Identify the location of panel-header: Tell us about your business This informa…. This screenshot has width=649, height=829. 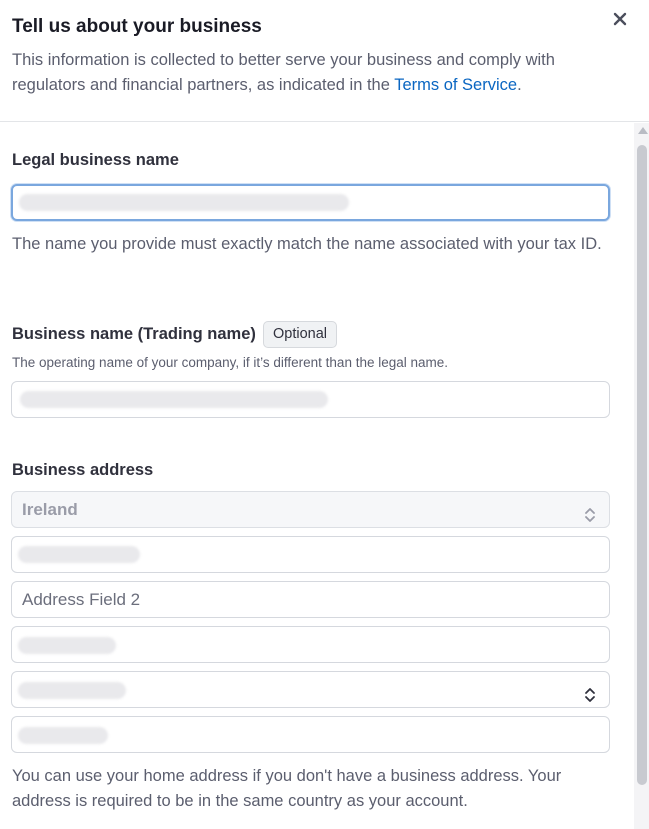
(324, 61).